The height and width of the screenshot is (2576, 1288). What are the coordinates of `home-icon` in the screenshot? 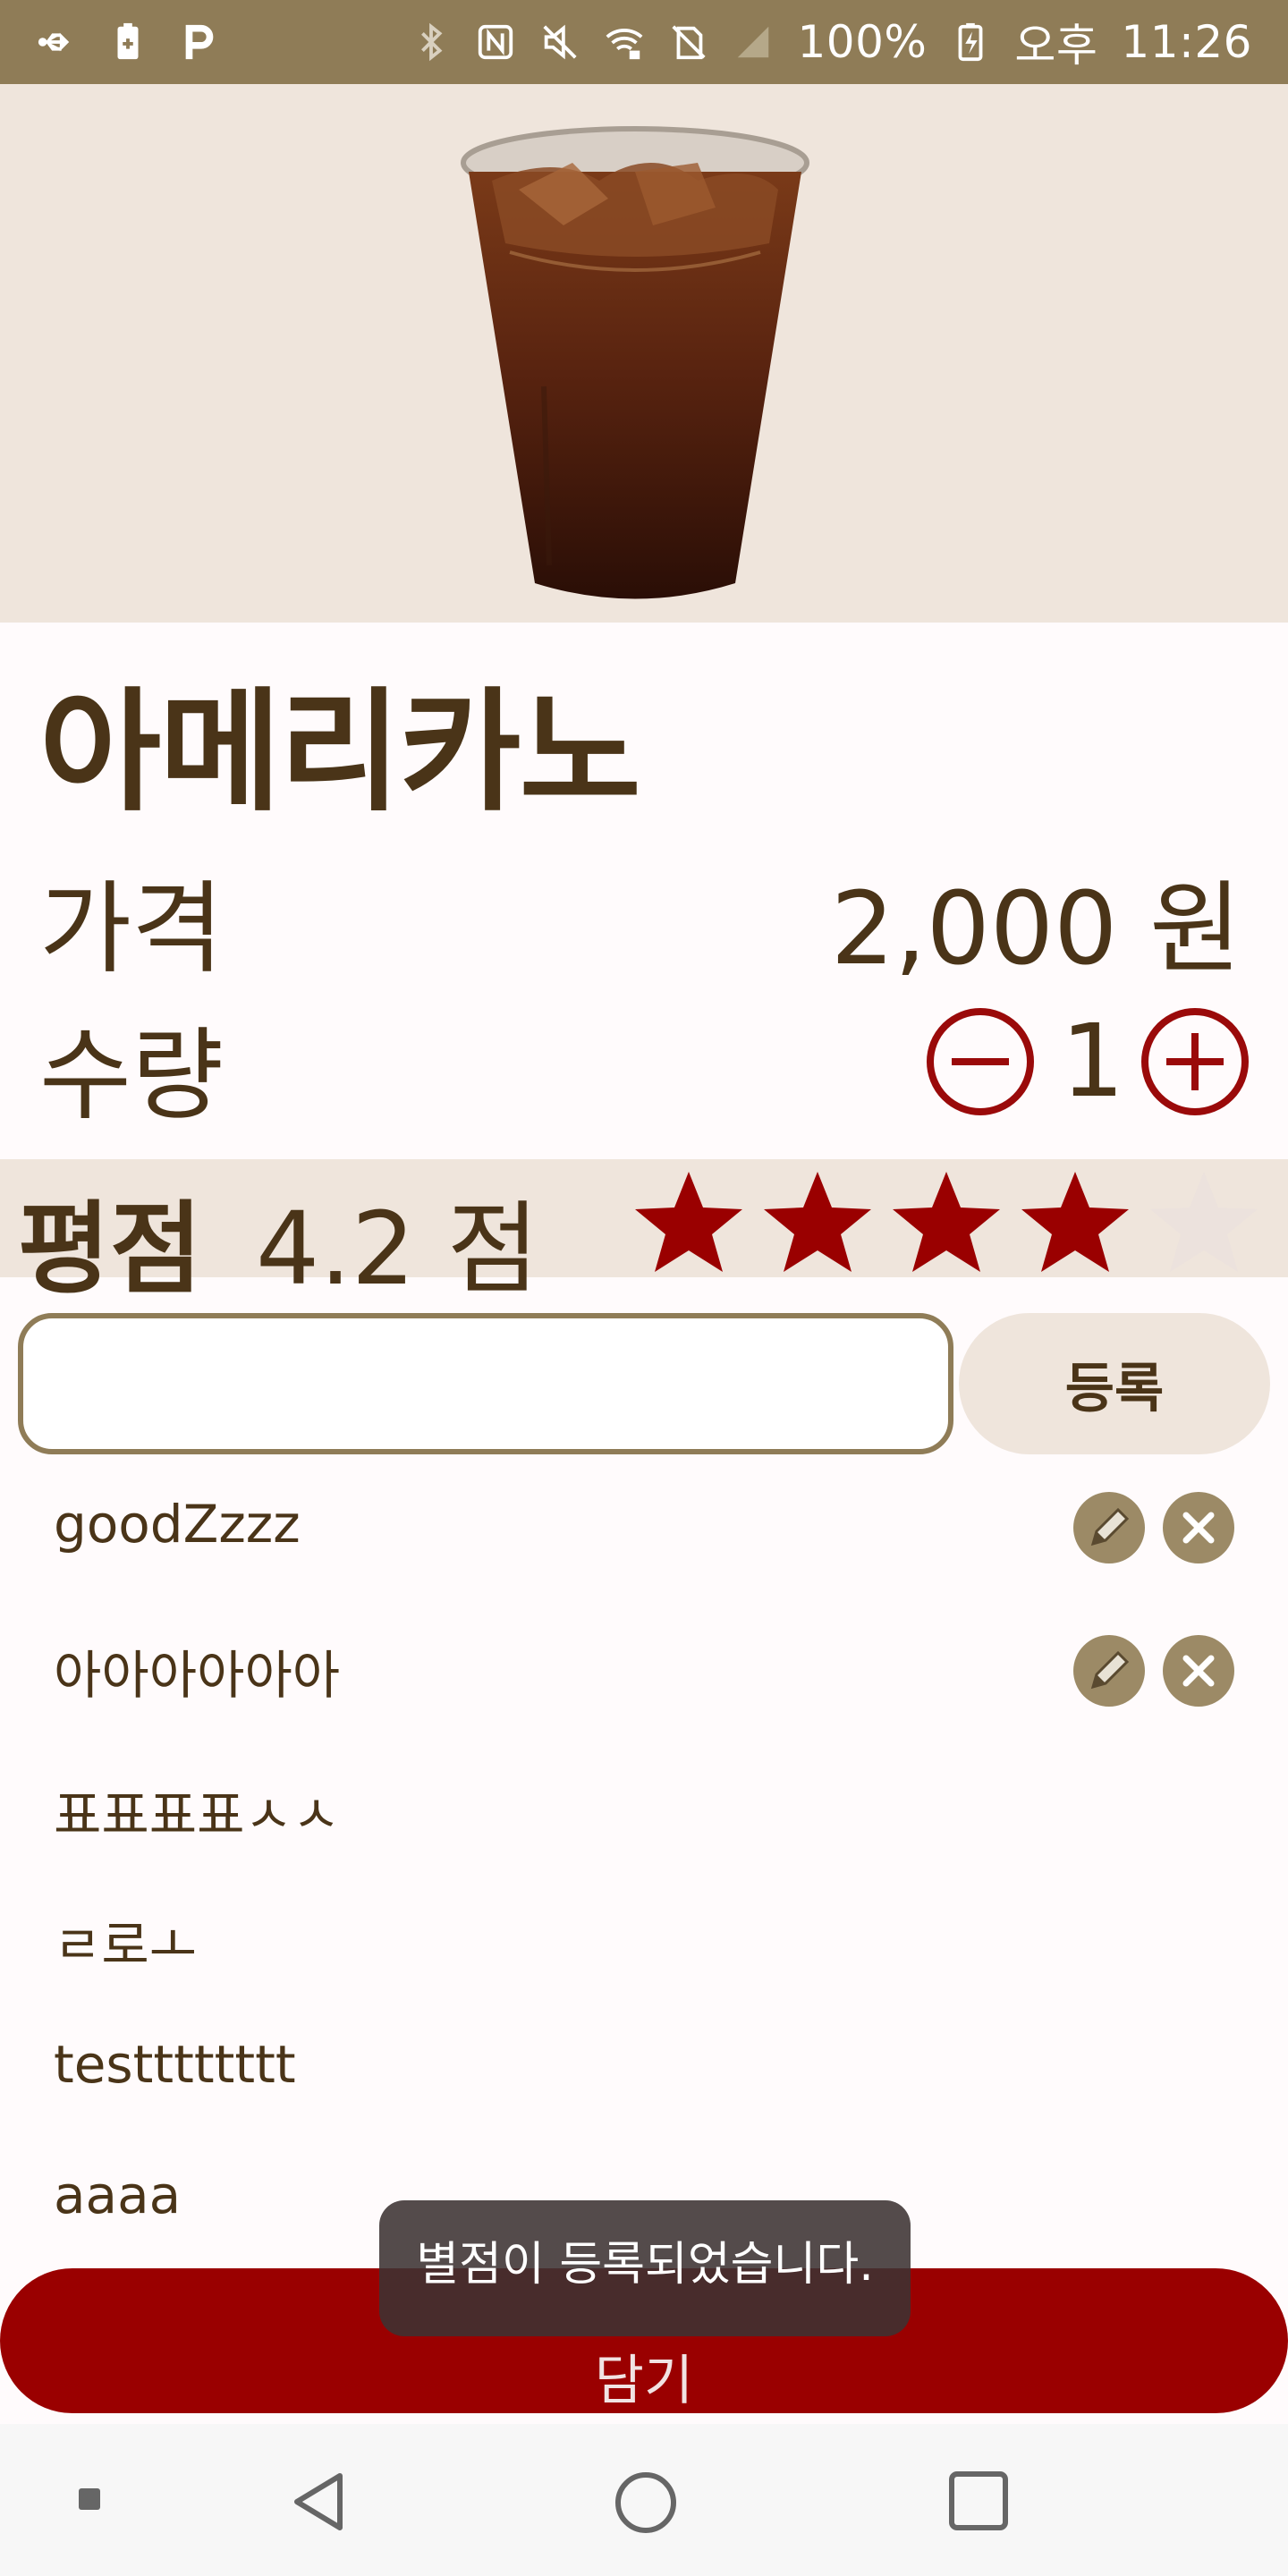 It's located at (646, 2502).